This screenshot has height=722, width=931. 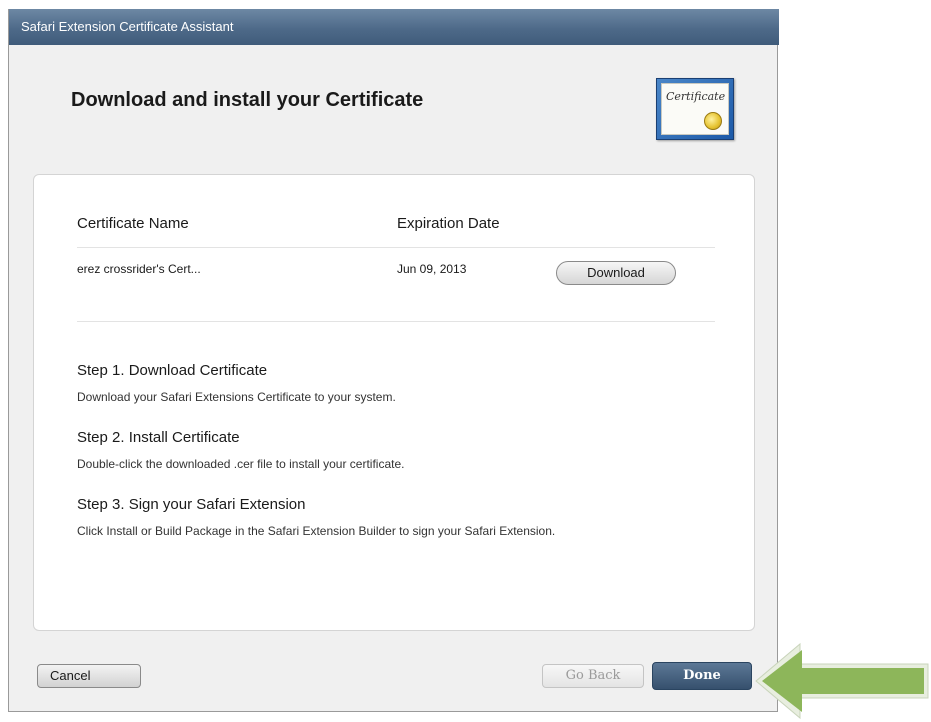 I want to click on window-titlebar: Safari Extension Certificate Assistant, so click(x=394, y=27).